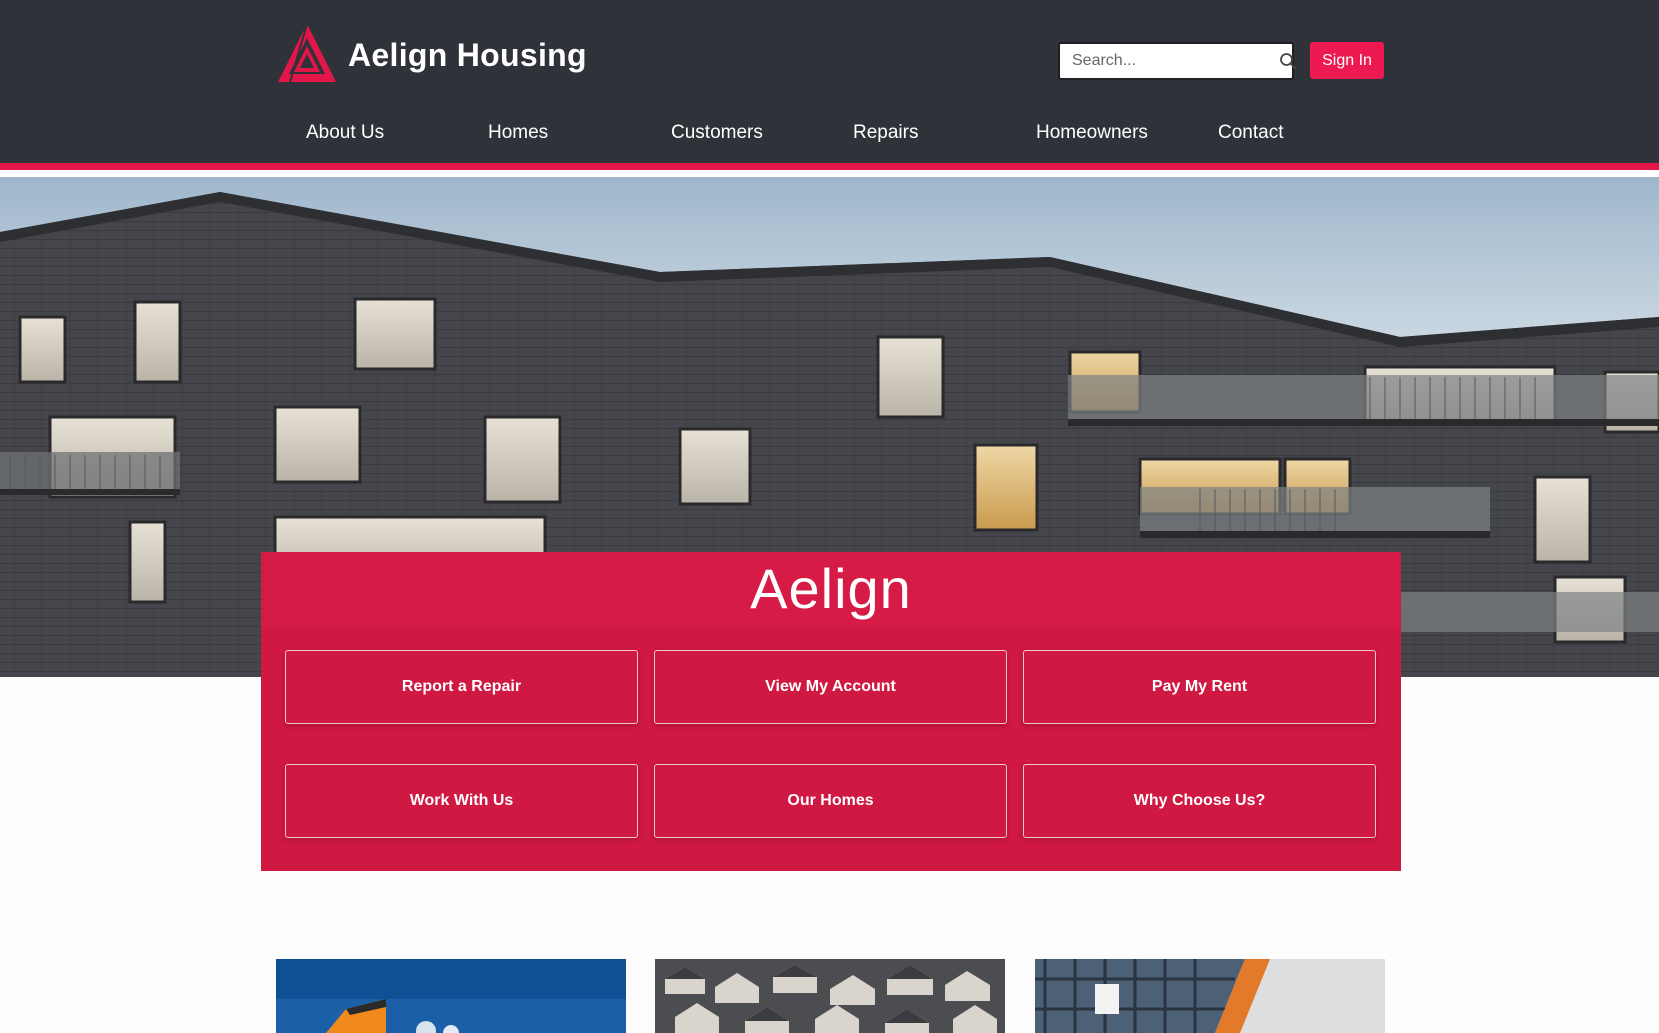 This screenshot has width=1659, height=1033. Describe the element at coordinates (830, 801) in the screenshot. I see `our-homes-button: Our Homes` at that location.